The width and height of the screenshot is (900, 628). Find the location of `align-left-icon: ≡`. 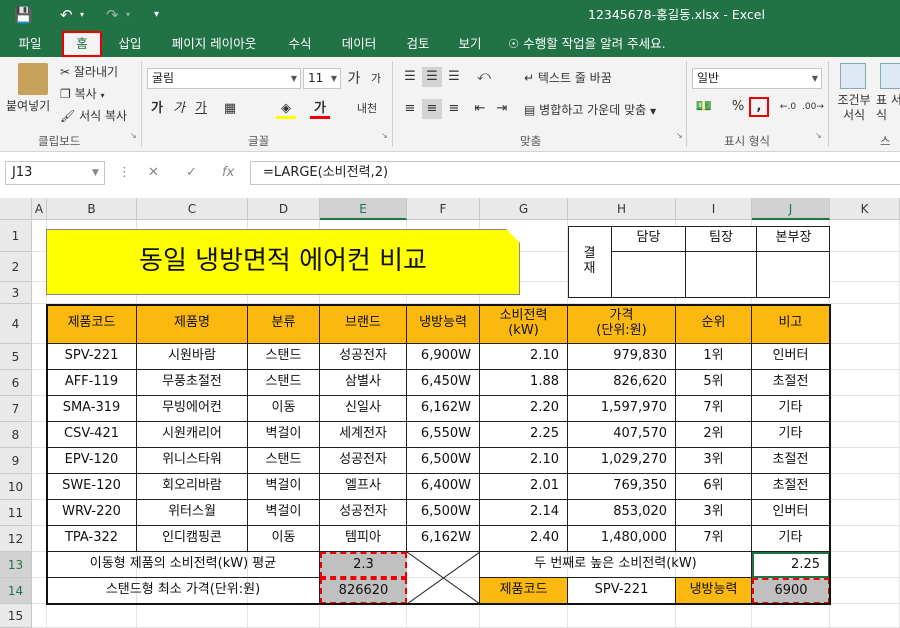

align-left-icon: ≡ is located at coordinates (410, 109).